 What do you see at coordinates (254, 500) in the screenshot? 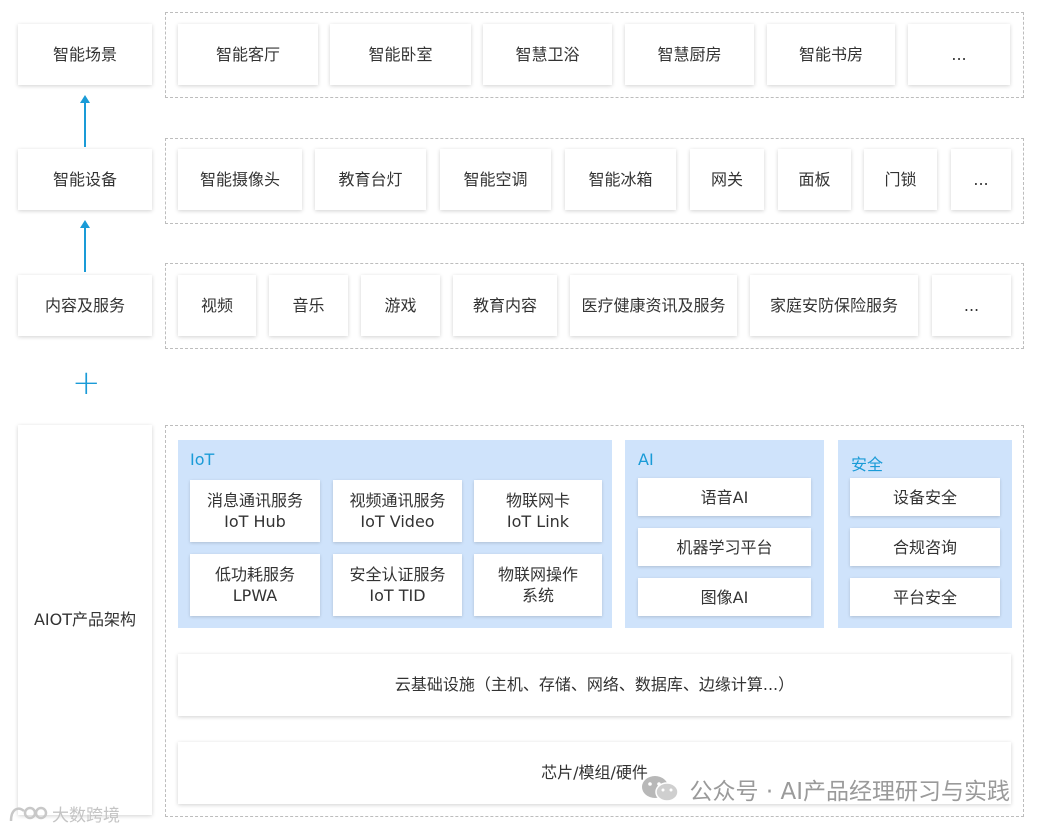
I see `iot-item-line1: 消息通讯服务` at bounding box center [254, 500].